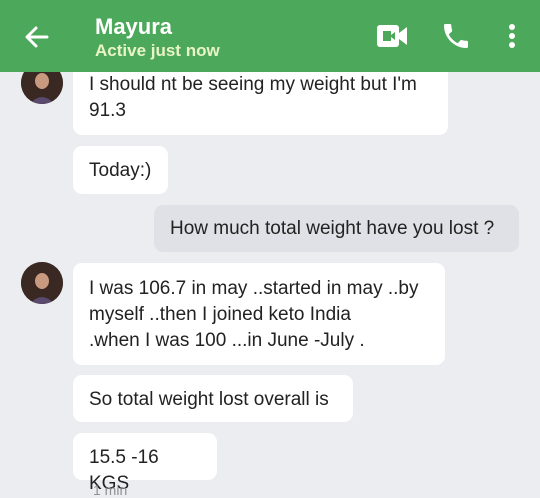 The height and width of the screenshot is (498, 540). I want to click on contact-avatar, so click(42, 283).